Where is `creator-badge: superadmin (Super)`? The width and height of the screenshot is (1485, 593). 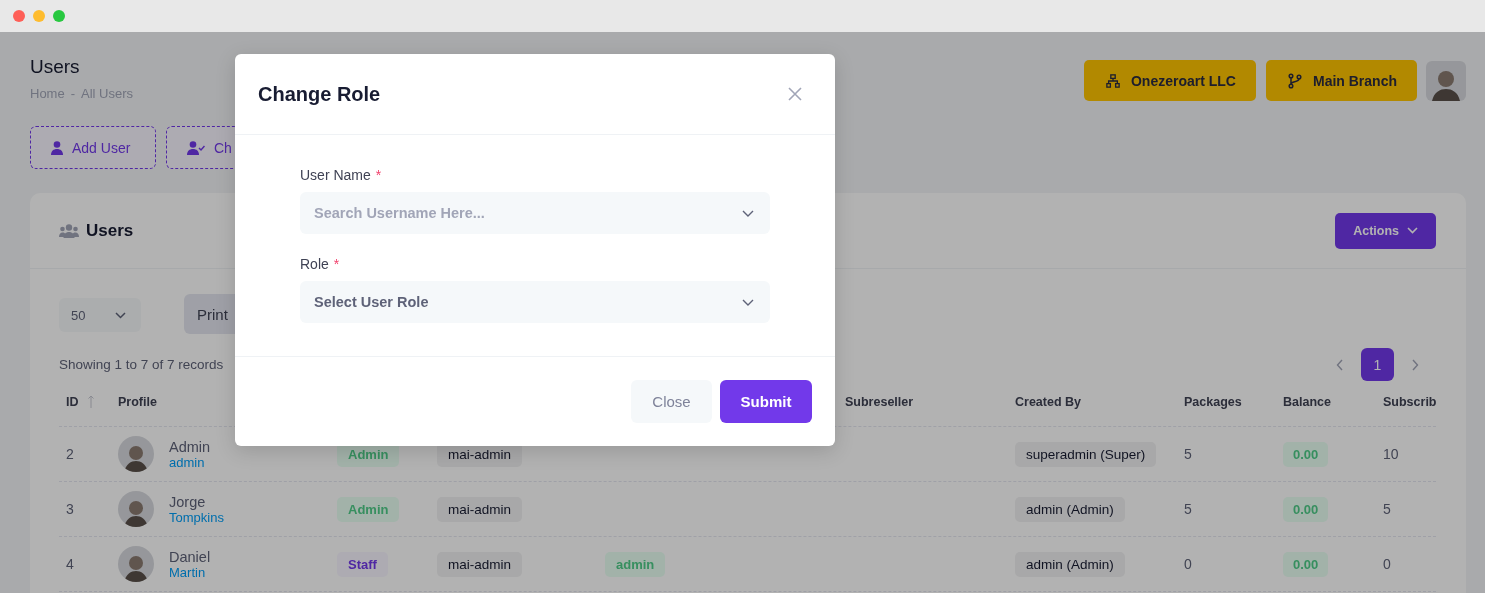 creator-badge: superadmin (Super) is located at coordinates (1086, 454).